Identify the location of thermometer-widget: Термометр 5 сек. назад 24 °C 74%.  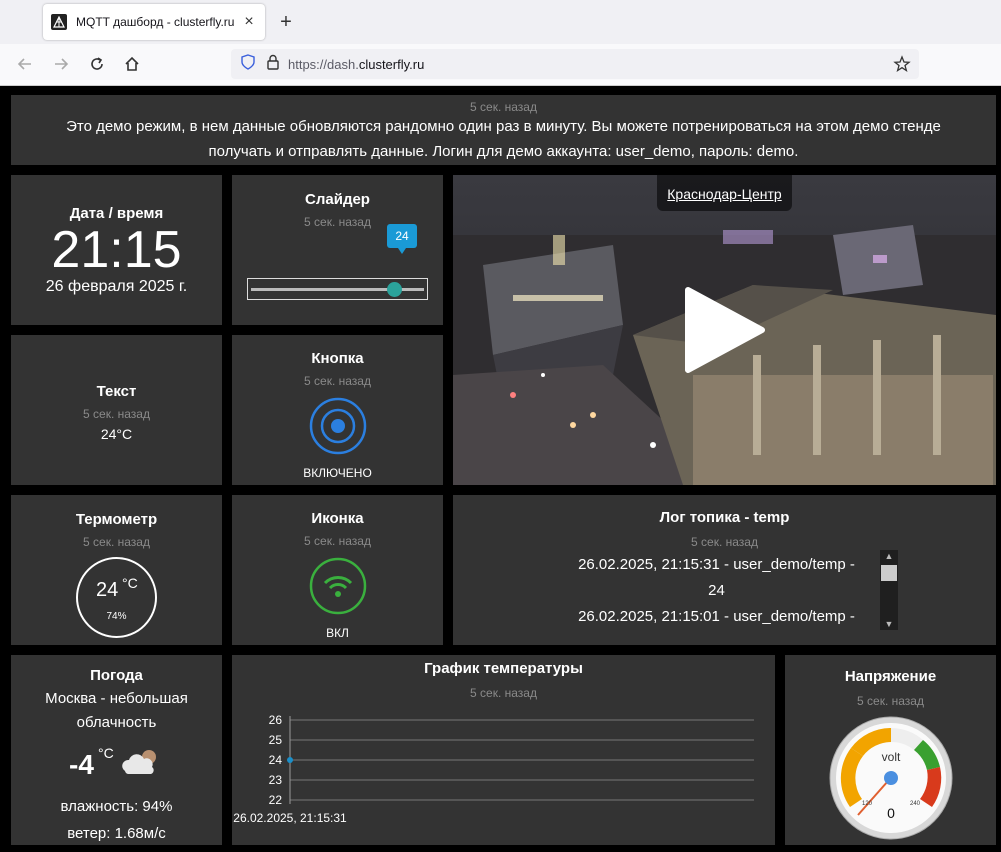
(116, 570).